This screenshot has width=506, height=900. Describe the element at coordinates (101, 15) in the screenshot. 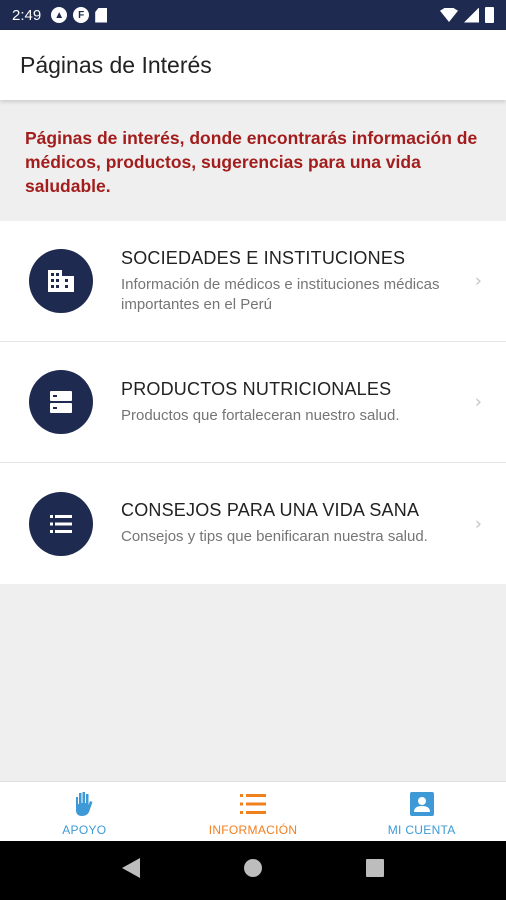

I see `sd-card-icon` at that location.